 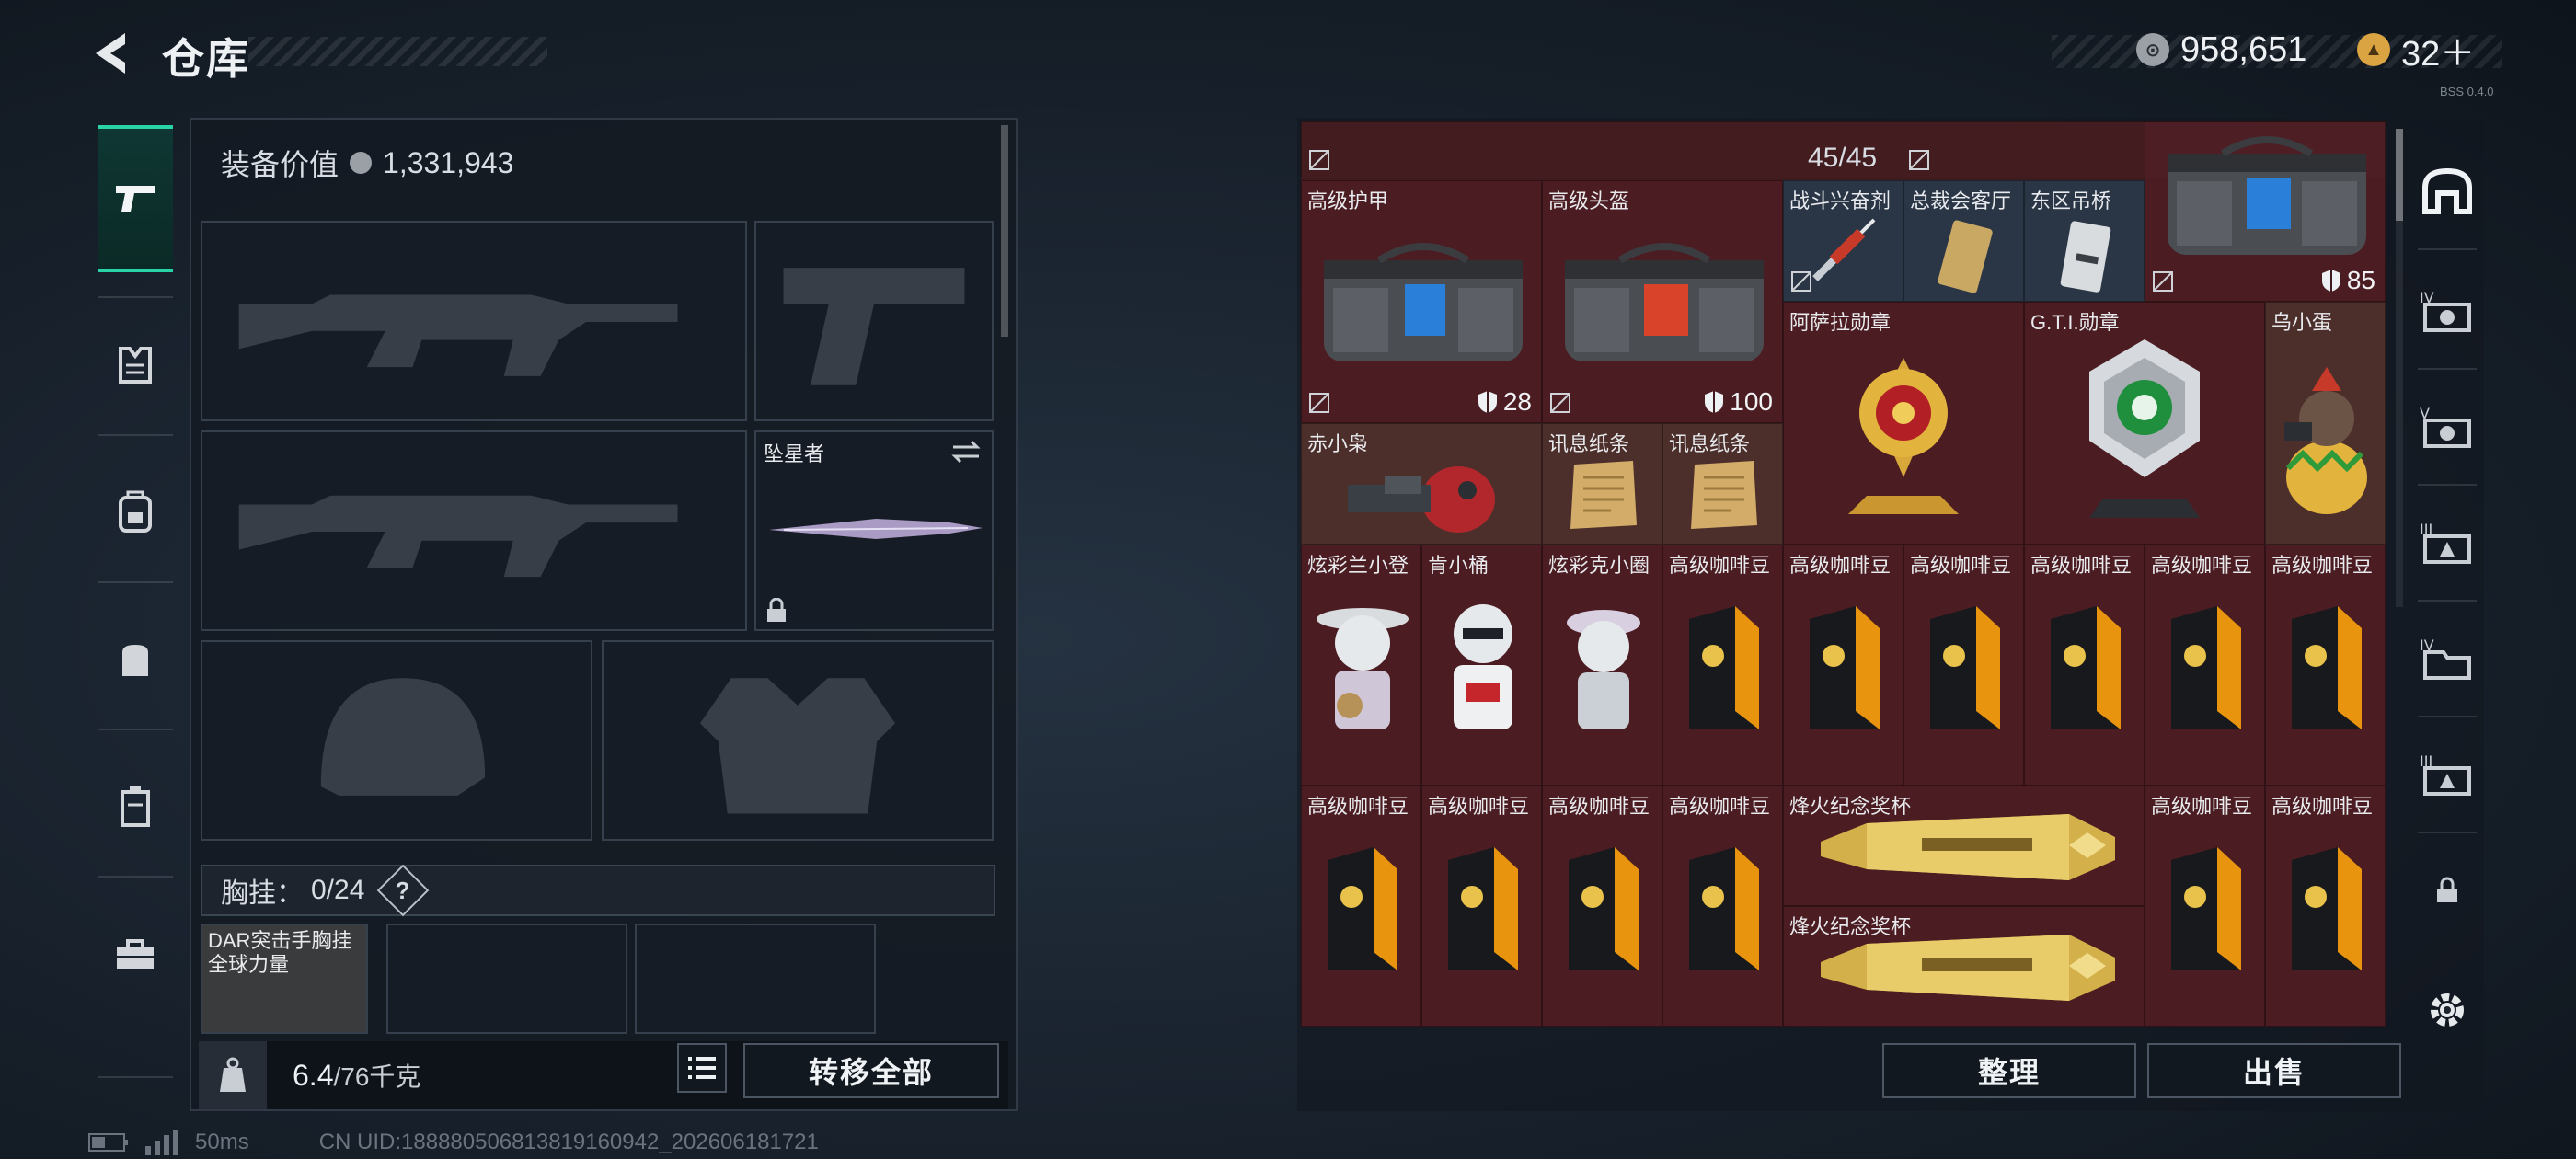 I want to click on item-combat-stimulant: 战斗兴奋剂, so click(x=1843, y=241).